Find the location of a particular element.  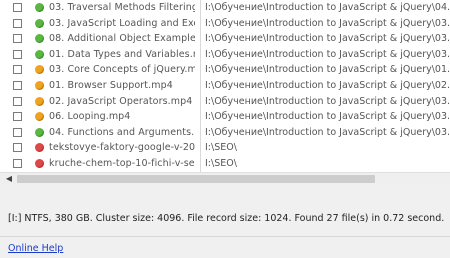

file-name: 03. Core Concepts of jQuery.mp4 is located at coordinates (122, 70).